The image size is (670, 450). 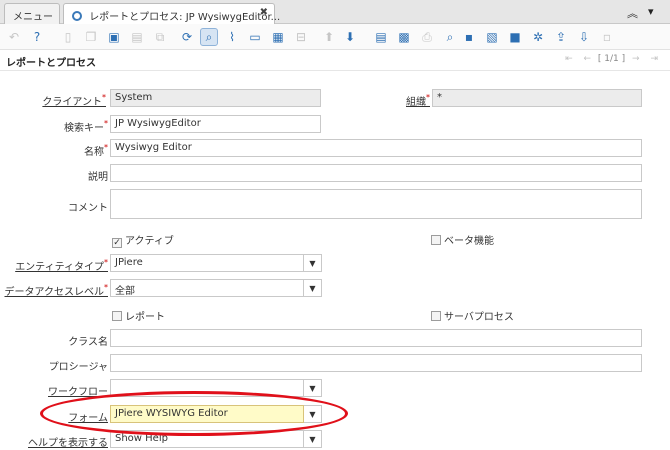 What do you see at coordinates (78, 390) in the screenshot?
I see `workflow-label: ワークフロー` at bounding box center [78, 390].